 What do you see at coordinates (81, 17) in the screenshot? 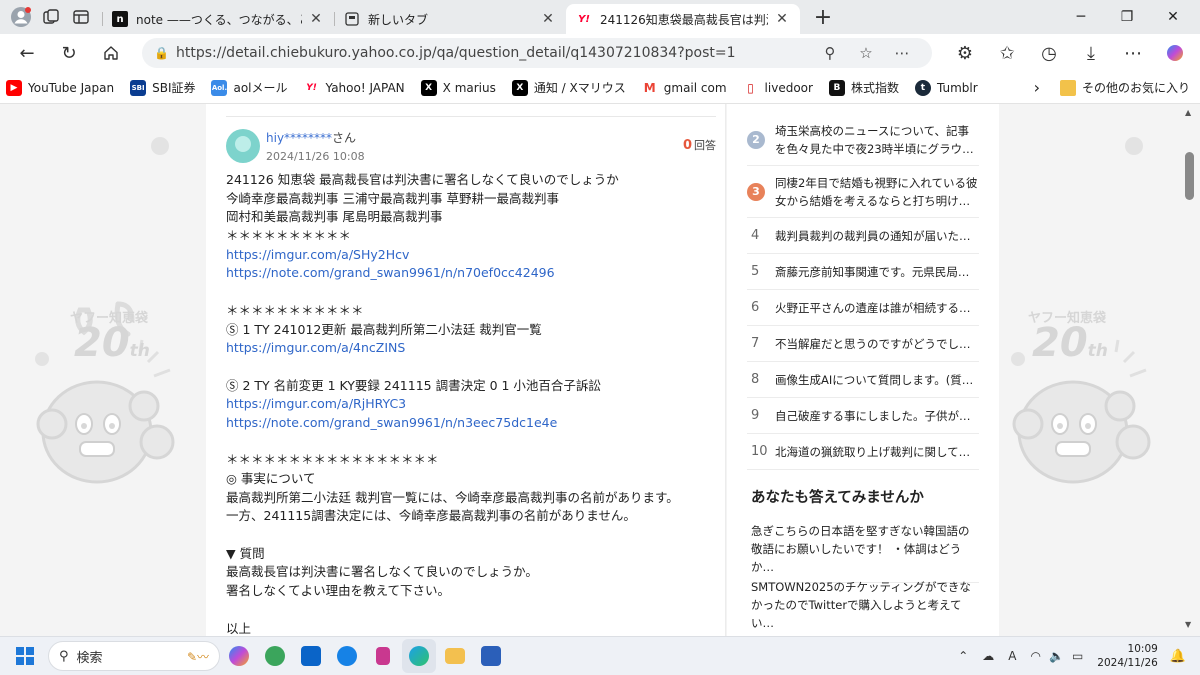
I see `tab-actions-icon` at bounding box center [81, 17].